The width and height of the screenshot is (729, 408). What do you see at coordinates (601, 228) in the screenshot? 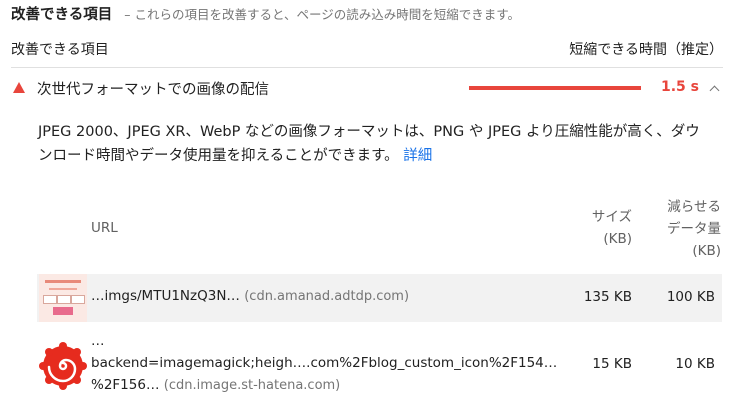
I see `column-header-size: サイズ (KB)` at bounding box center [601, 228].